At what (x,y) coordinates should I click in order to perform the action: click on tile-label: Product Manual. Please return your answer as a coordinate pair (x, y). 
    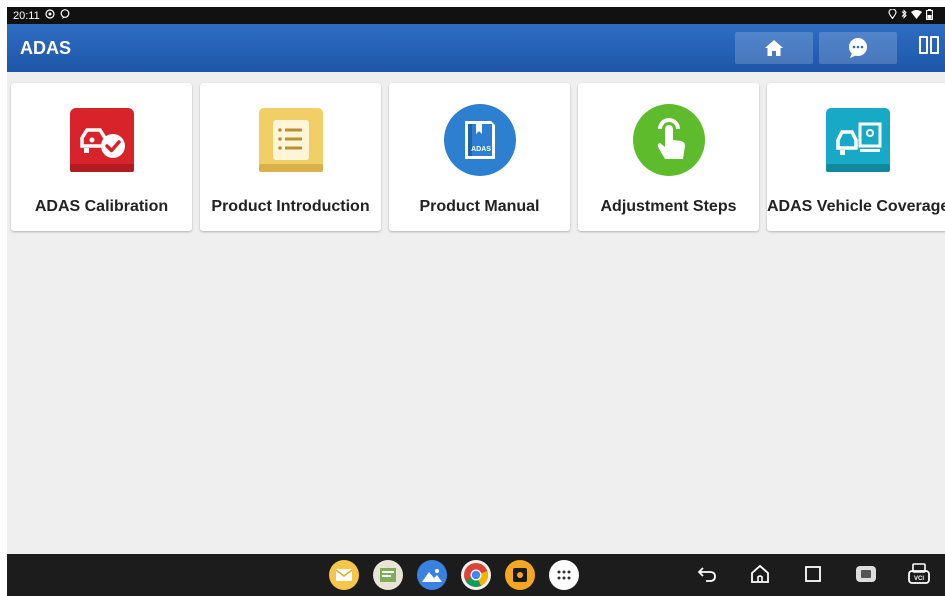
    Looking at the image, I should click on (479, 206).